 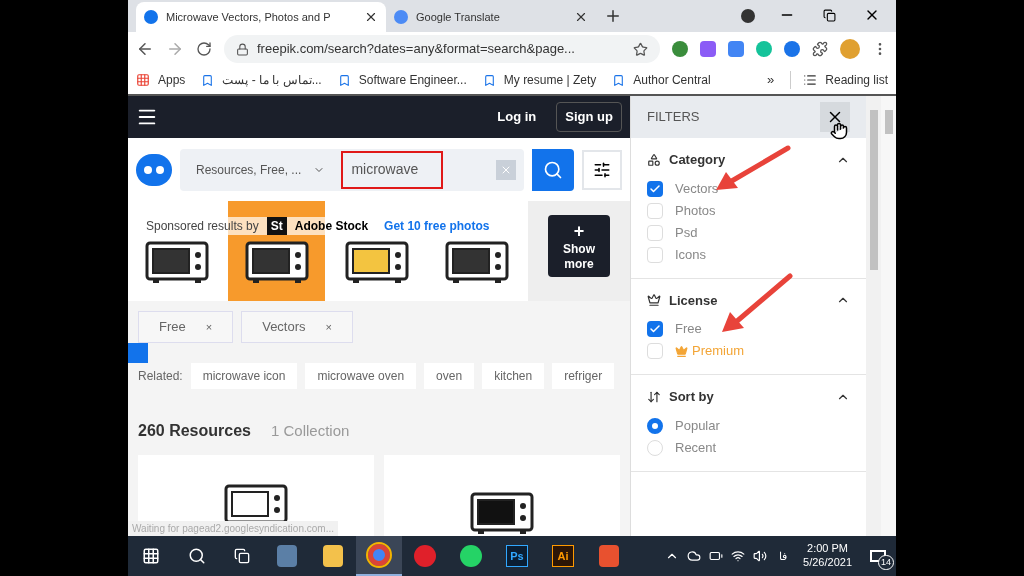 What do you see at coordinates (379, 556) in the screenshot?
I see `app-icon` at bounding box center [379, 556].